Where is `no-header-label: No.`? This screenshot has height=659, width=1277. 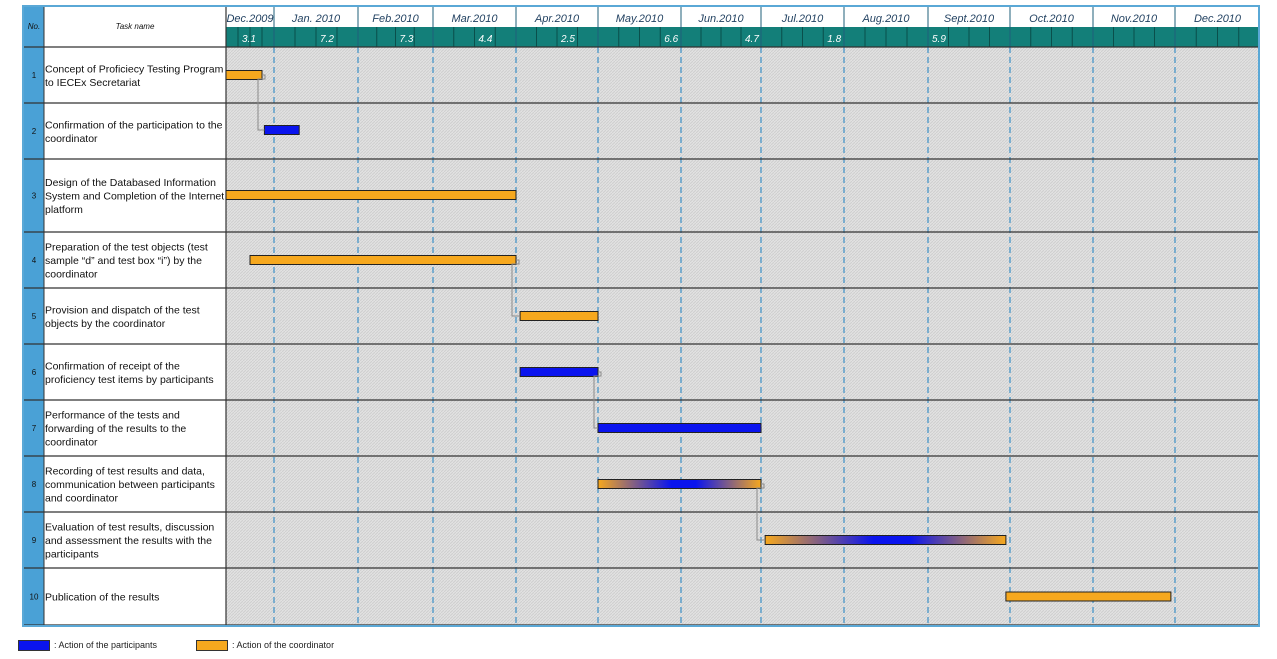
no-header-label: No. is located at coordinates (34, 26).